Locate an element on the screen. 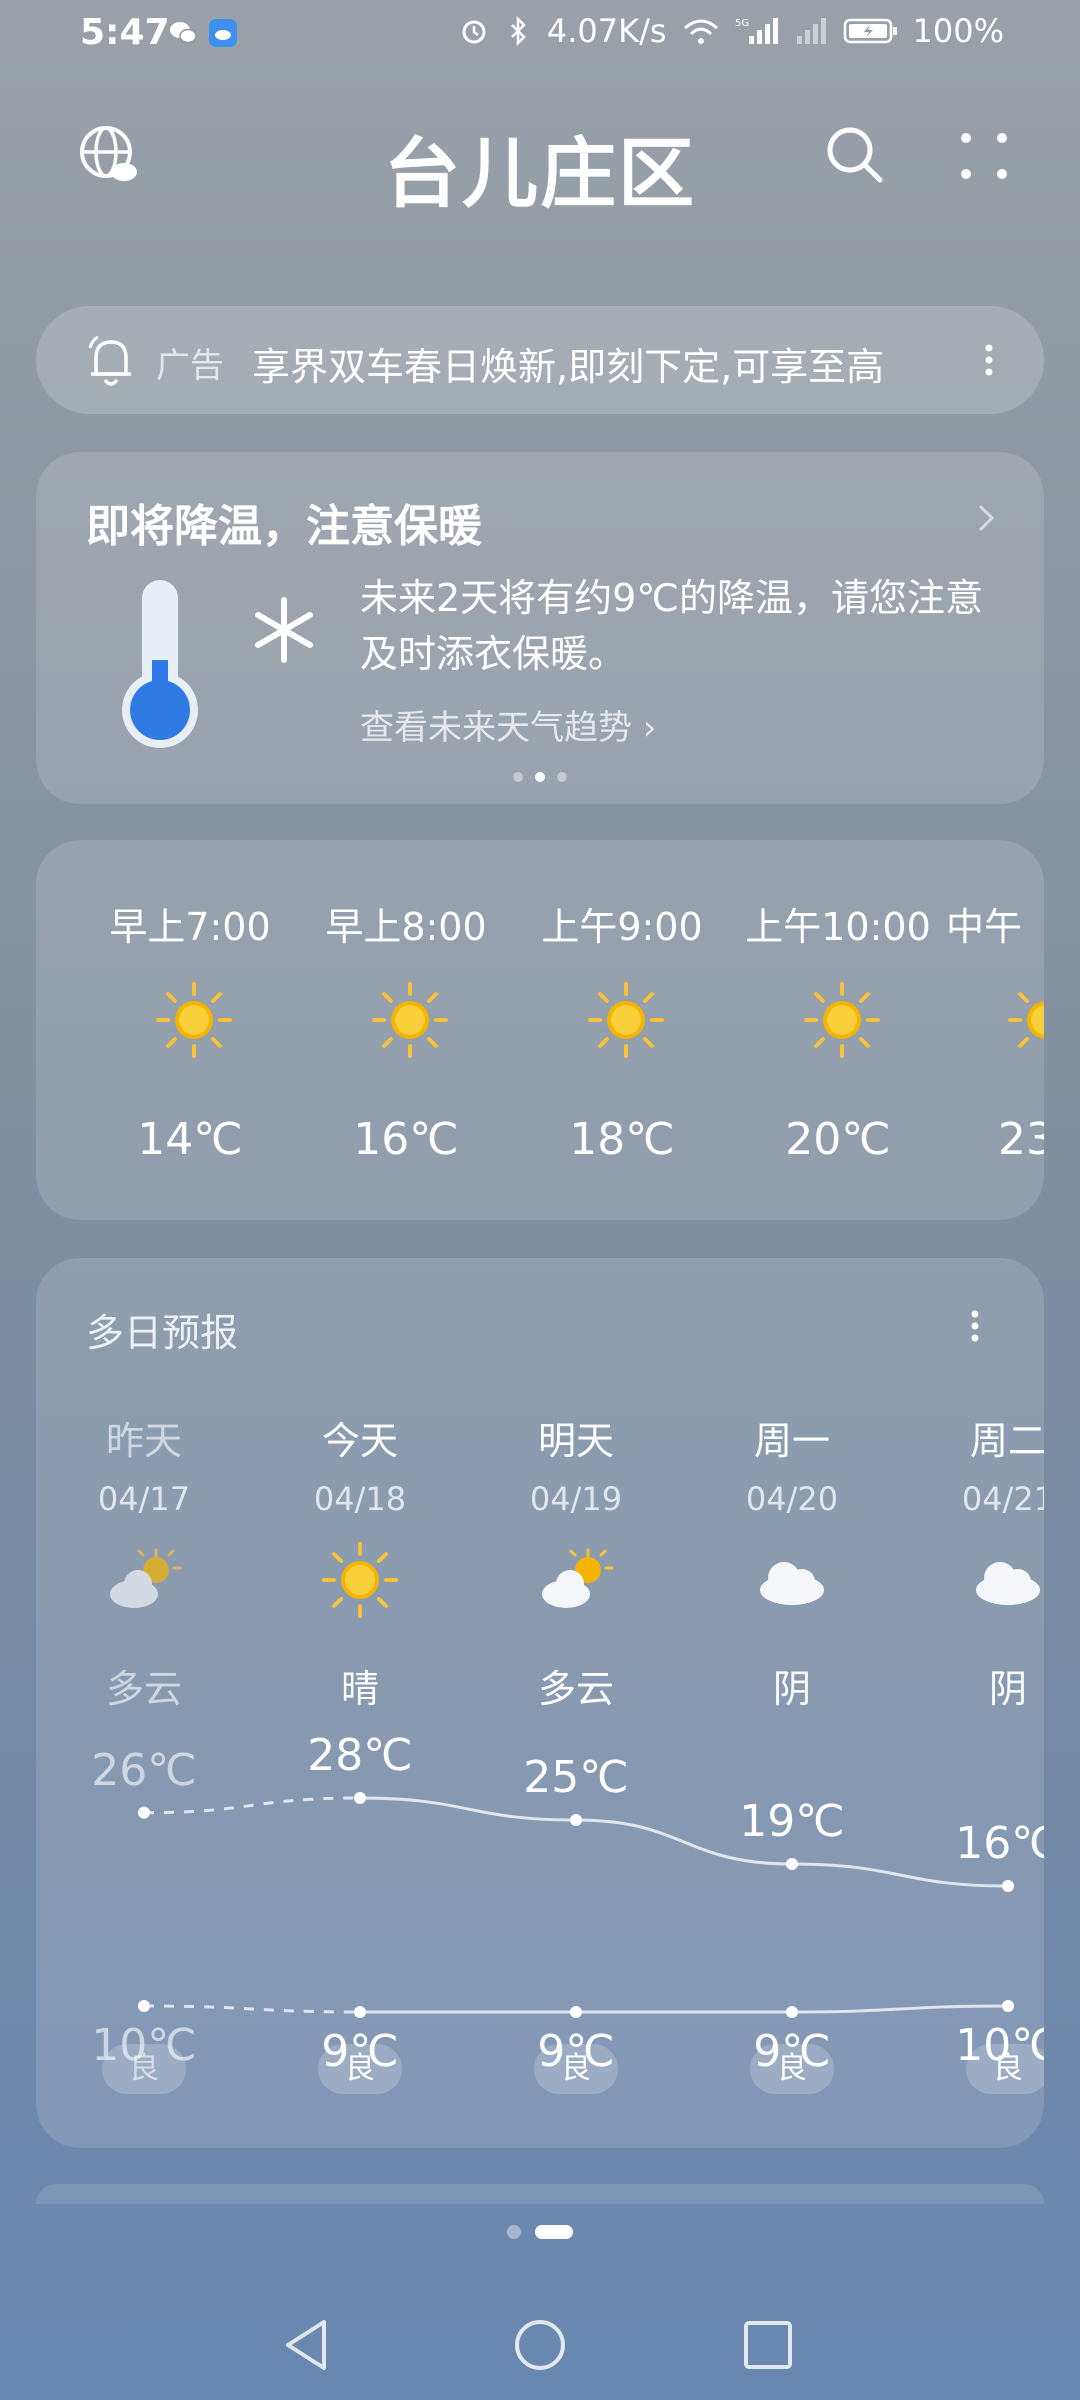 The width and height of the screenshot is (1080, 2400). header: 台儿庄区 is located at coordinates (540, 160).